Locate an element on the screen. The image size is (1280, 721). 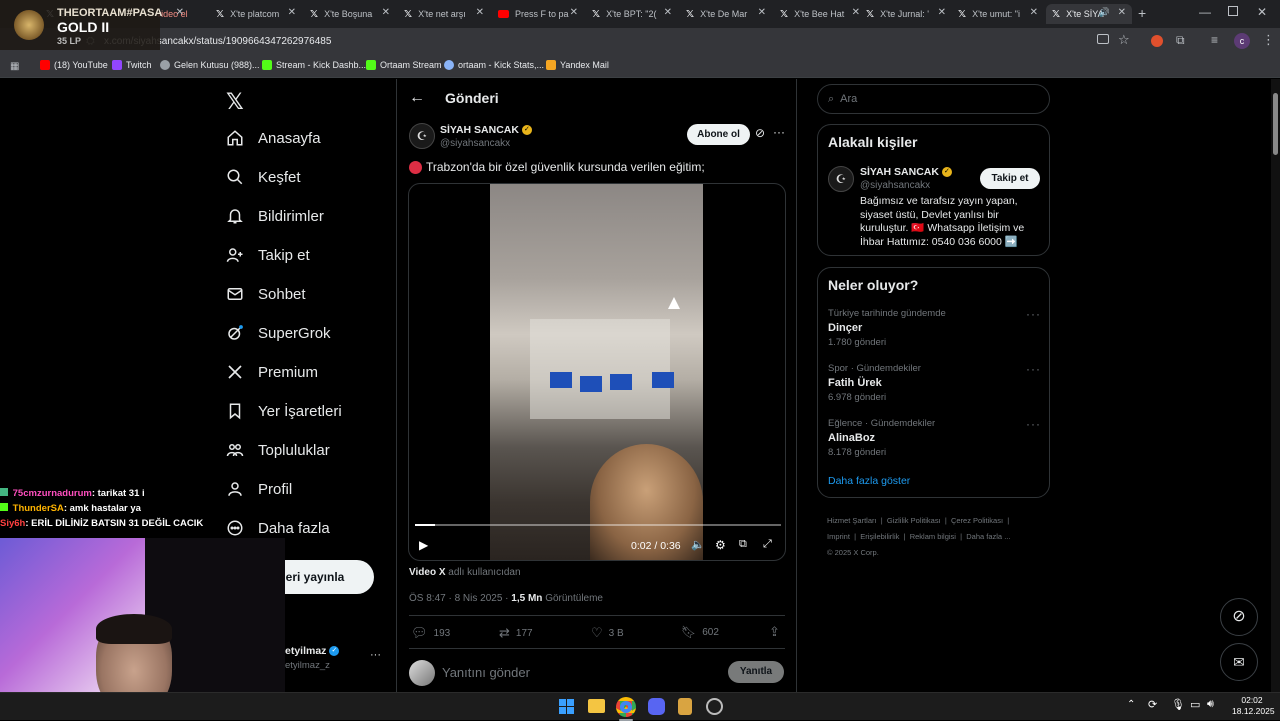
fullscreen-icon: ⤢ is located at coordinates (767, 544).